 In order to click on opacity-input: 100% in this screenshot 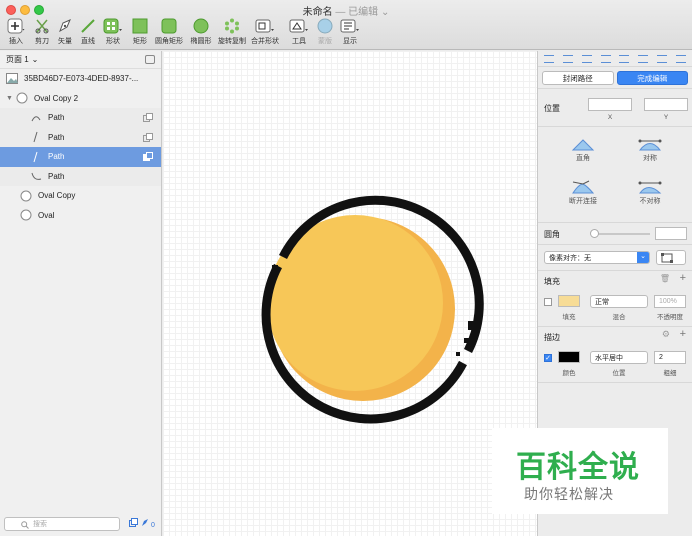, I will do `click(670, 301)`.